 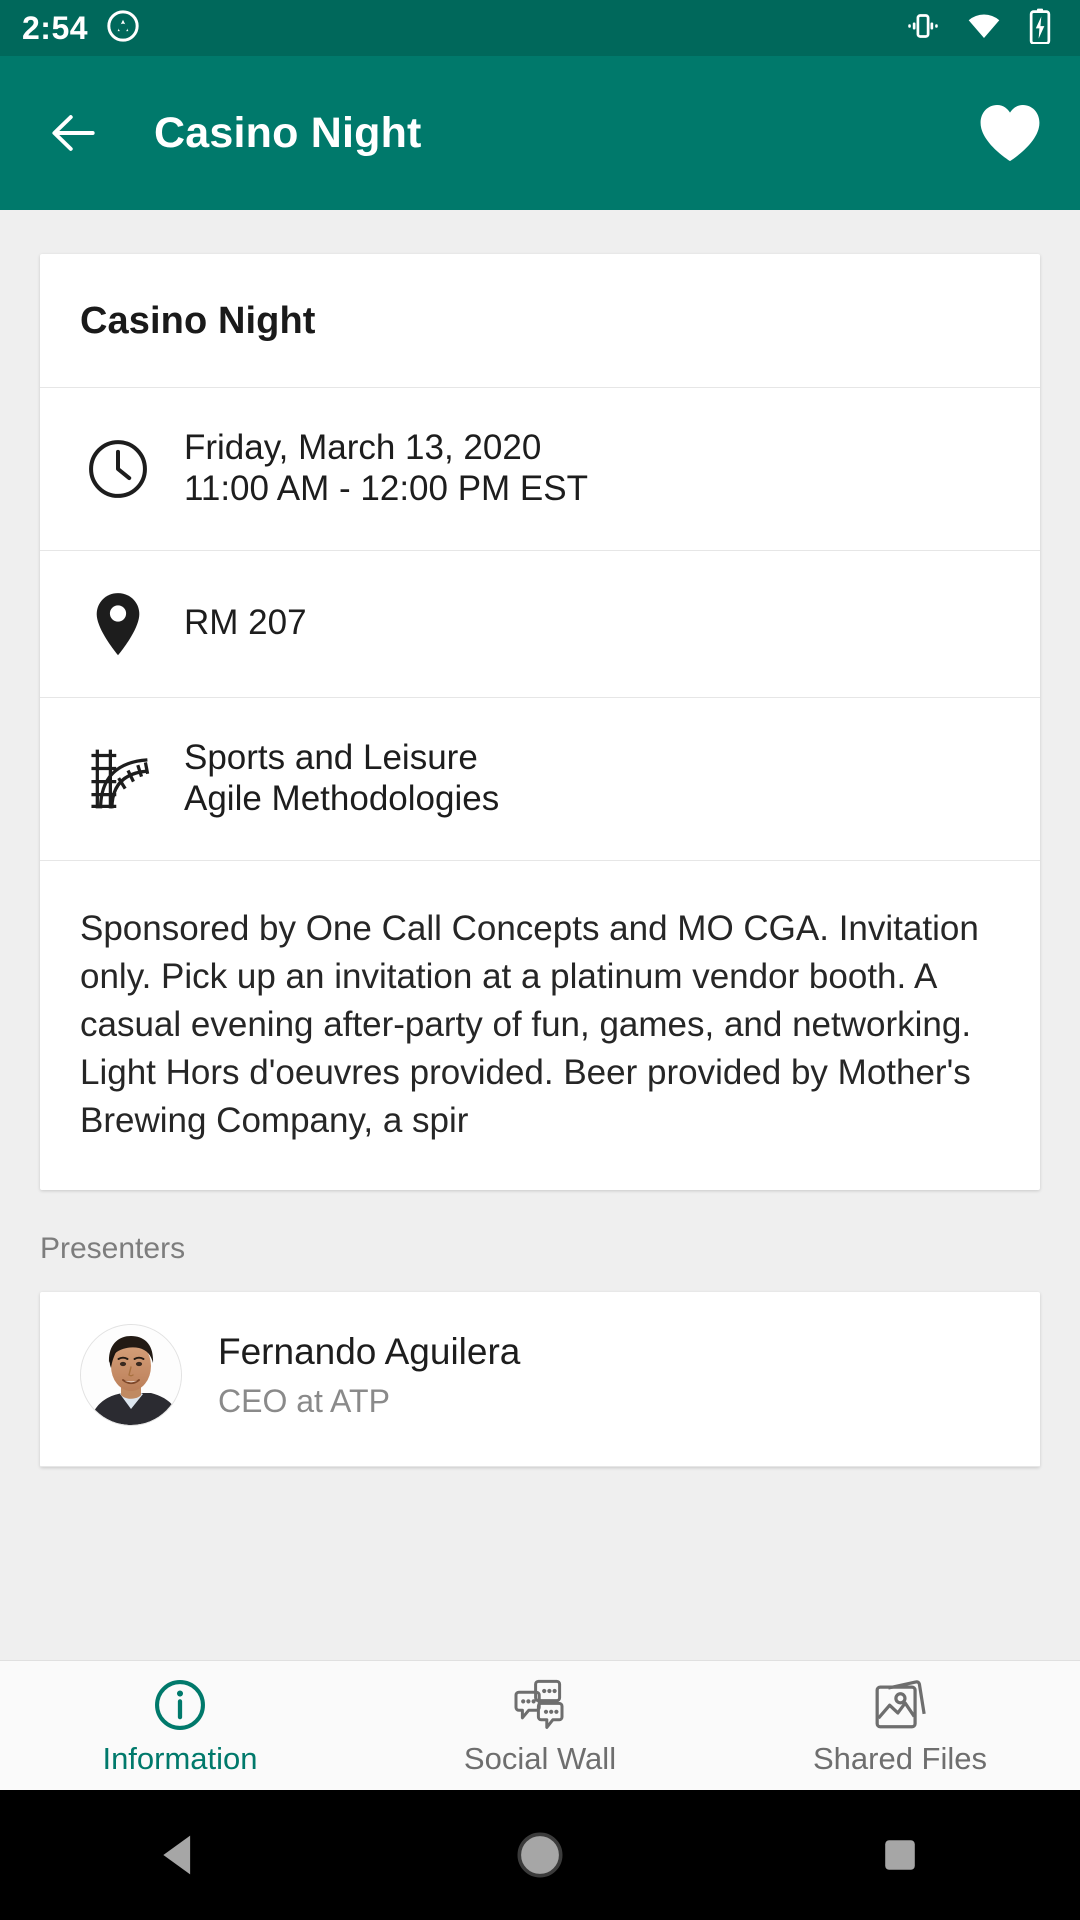 I want to click on railroad-track-icon, so click(x=118, y=779).